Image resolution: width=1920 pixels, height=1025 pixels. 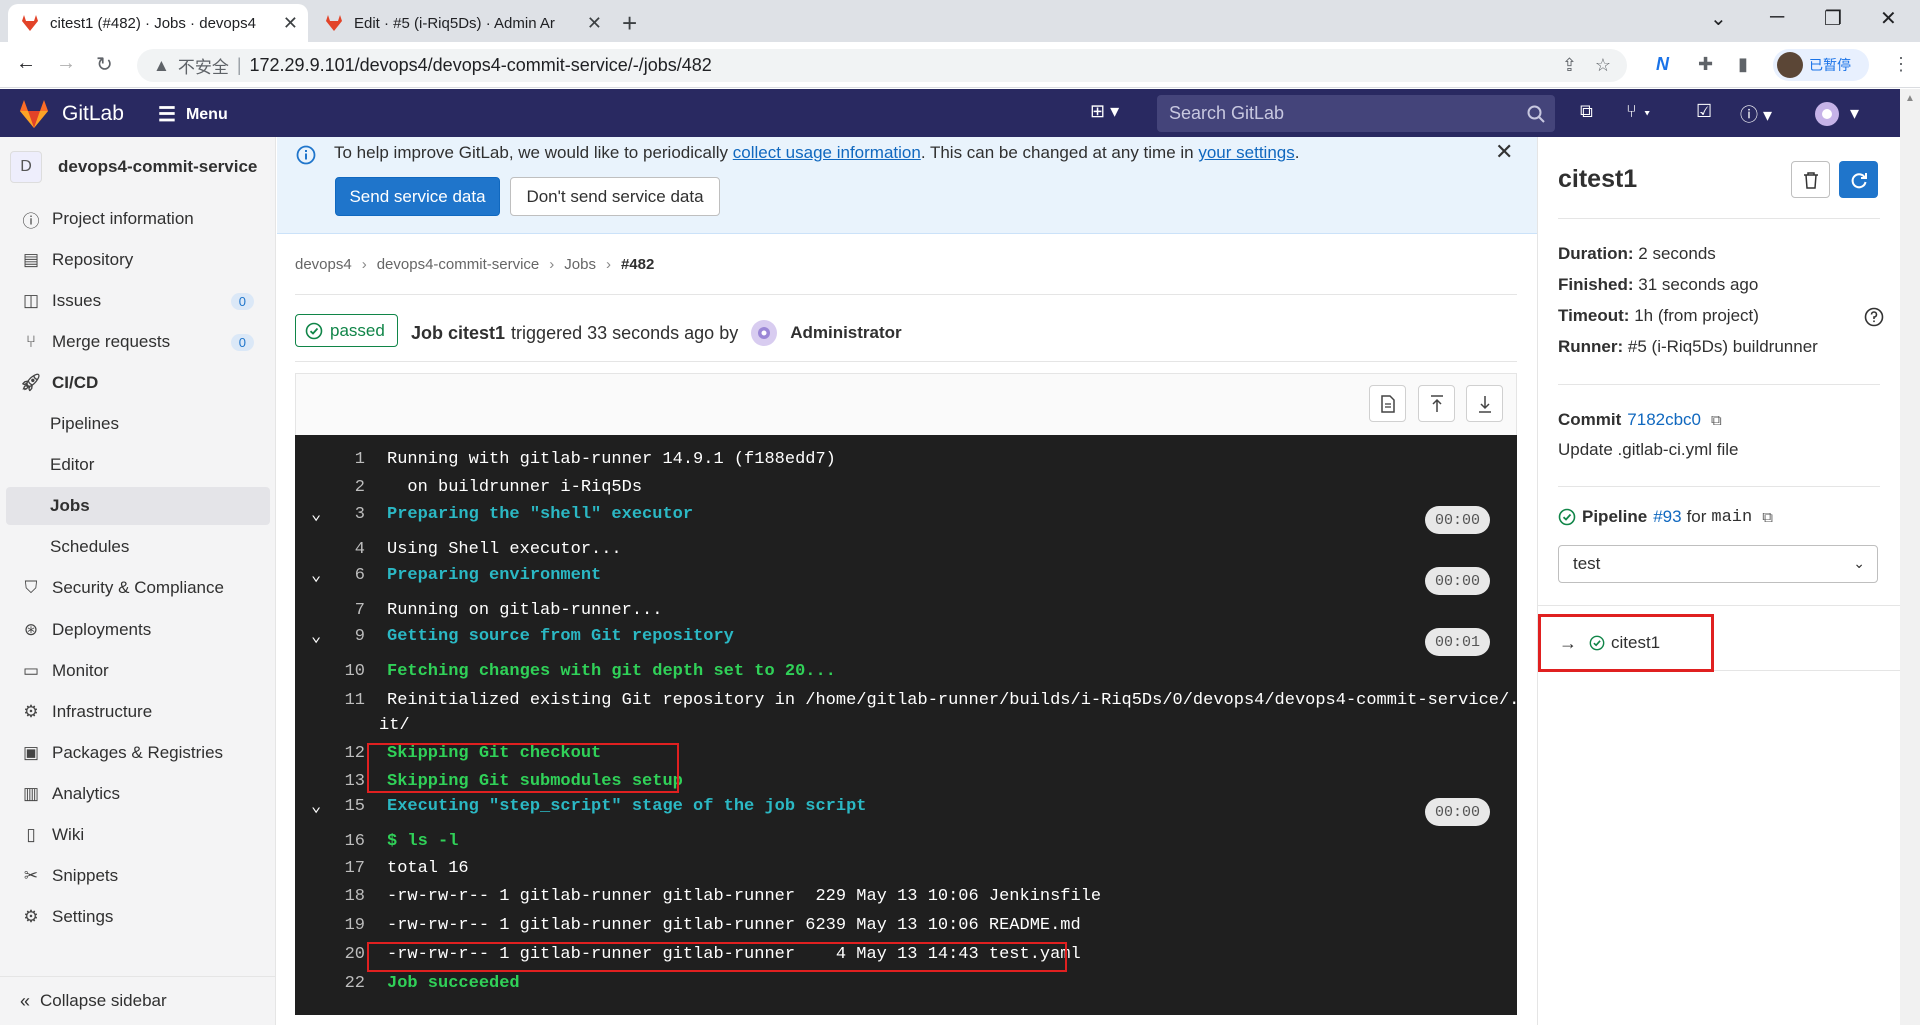 What do you see at coordinates (71, 114) in the screenshot?
I see `gitlab-home-link: GitLab` at bounding box center [71, 114].